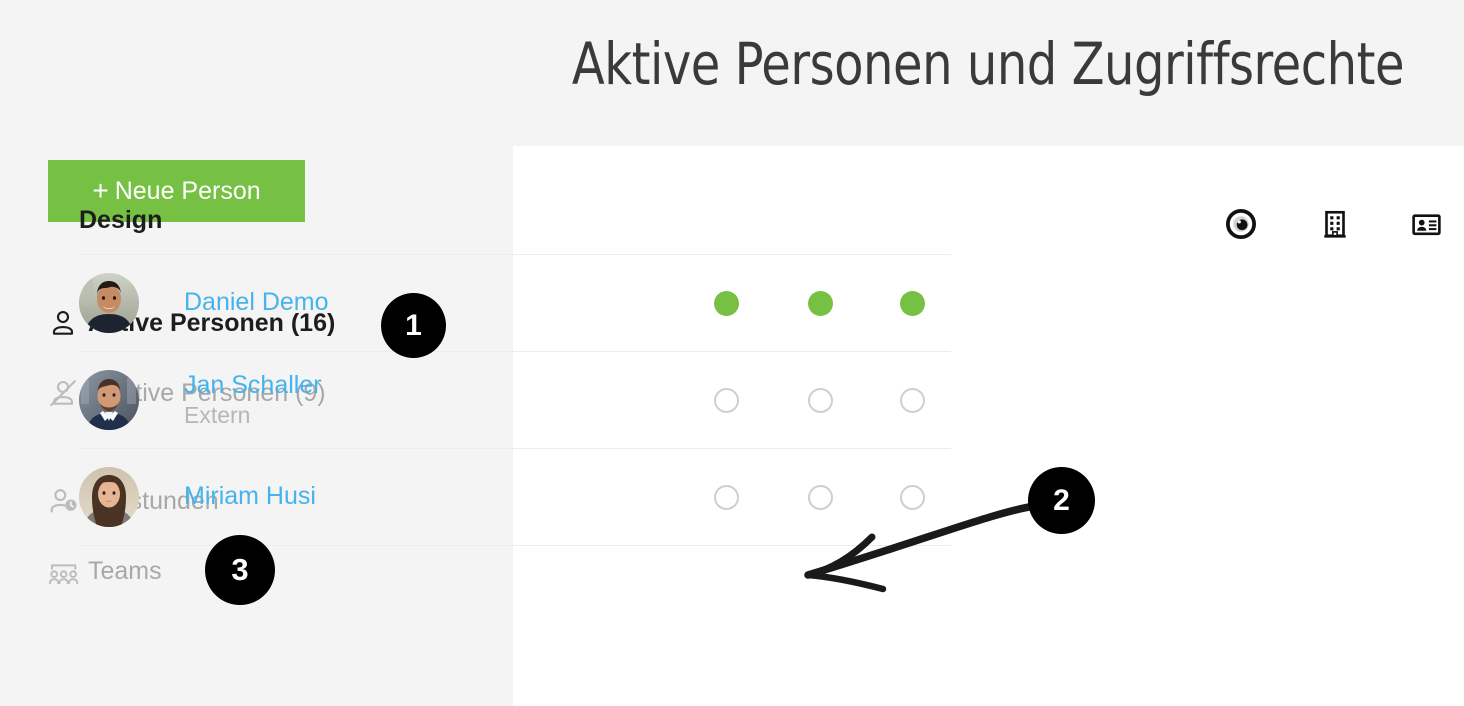  Describe the element at coordinates (1335, 224) in the screenshot. I see `building-icon` at that location.